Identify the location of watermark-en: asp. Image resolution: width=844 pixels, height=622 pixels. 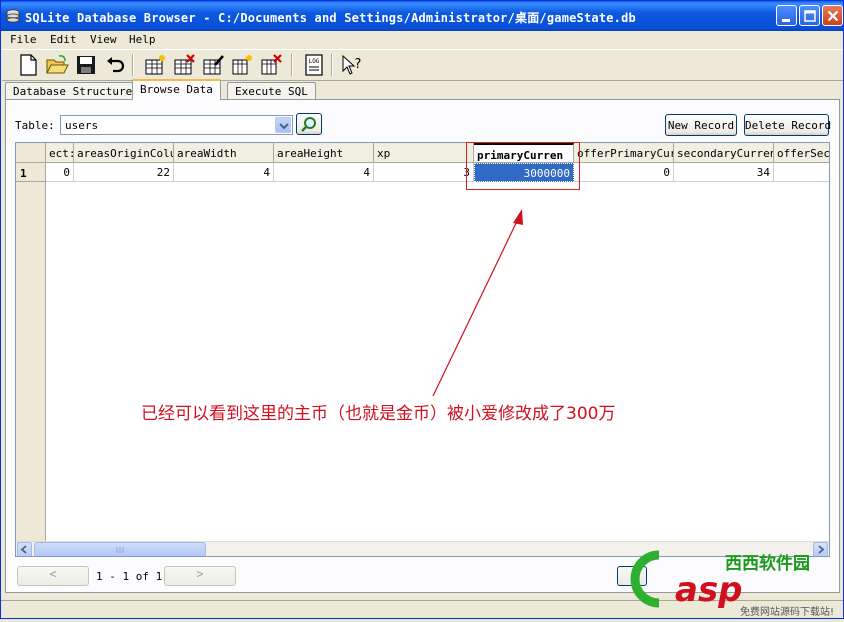
(709, 590).